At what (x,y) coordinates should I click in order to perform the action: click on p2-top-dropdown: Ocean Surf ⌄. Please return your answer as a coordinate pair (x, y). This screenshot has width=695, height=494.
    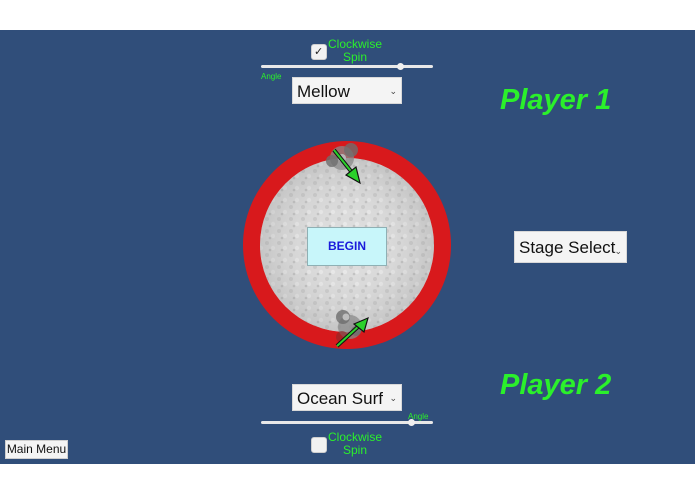
    Looking at the image, I should click on (347, 397).